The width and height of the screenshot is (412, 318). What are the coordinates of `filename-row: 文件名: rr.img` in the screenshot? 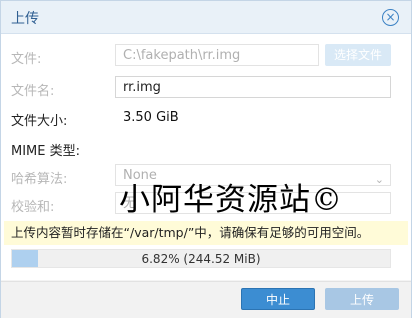 It's located at (207, 88).